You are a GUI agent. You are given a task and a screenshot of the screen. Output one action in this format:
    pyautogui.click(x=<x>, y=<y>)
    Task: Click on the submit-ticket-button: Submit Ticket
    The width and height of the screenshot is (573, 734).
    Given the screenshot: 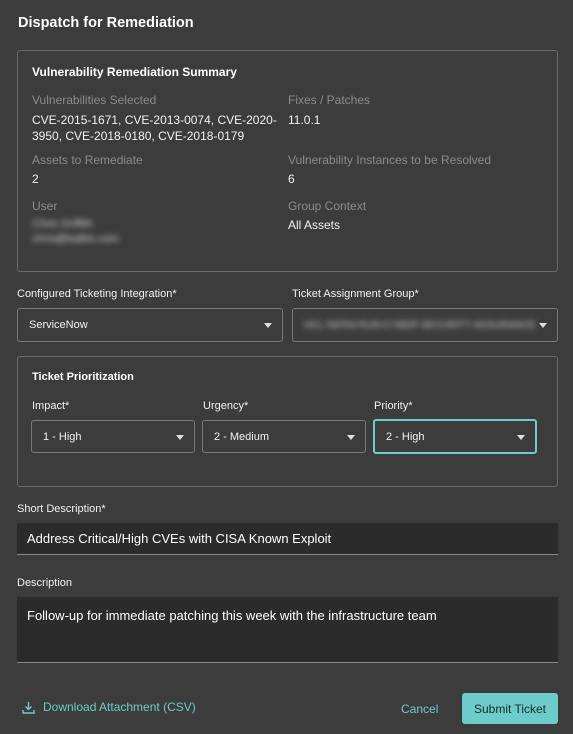 What is the action you would take?
    pyautogui.click(x=510, y=708)
    